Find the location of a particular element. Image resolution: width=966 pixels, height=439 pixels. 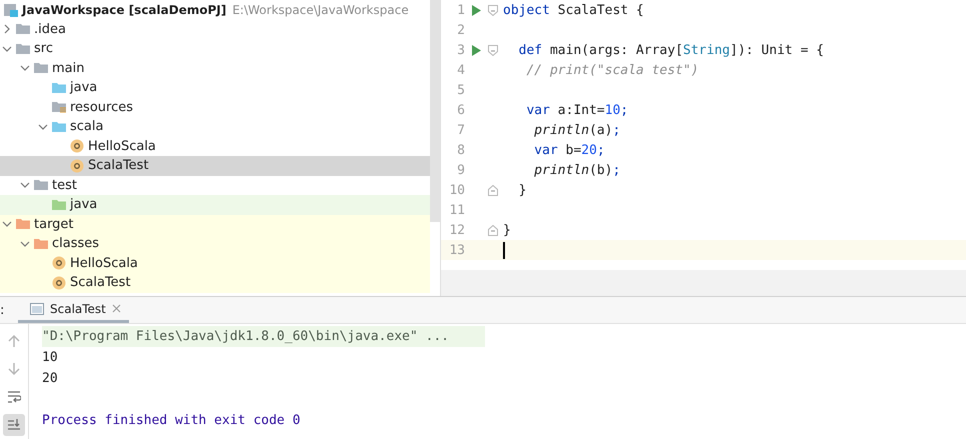

line-number: 7 is located at coordinates (460, 130).